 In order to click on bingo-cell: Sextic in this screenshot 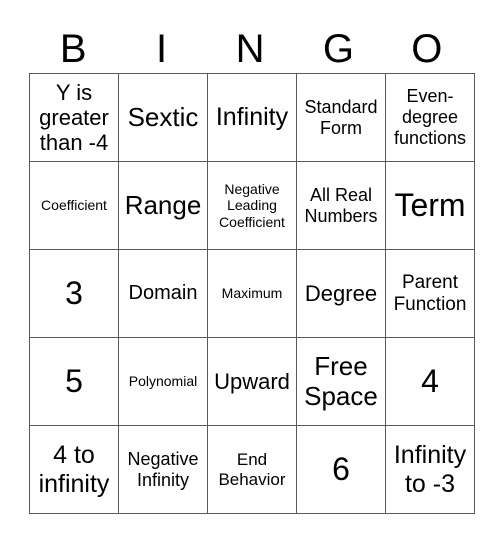, I will do `click(163, 117)`.